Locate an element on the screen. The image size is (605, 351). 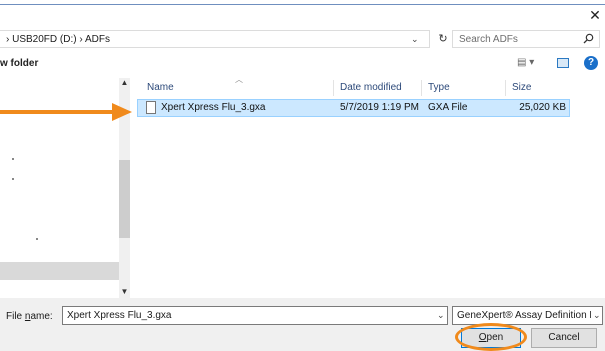
filename-label: File name: is located at coordinates (29, 316).